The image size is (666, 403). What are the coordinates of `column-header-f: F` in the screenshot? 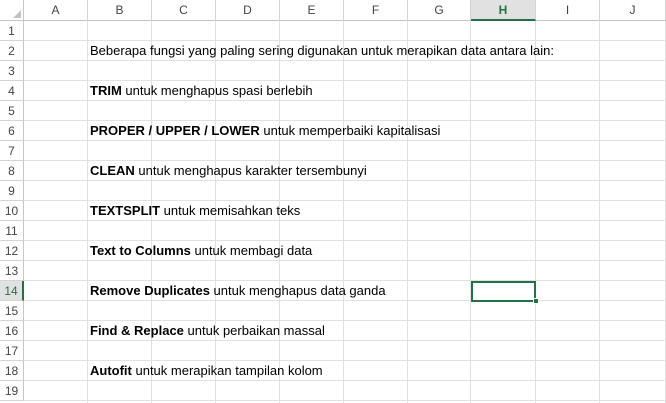 It's located at (376, 10).